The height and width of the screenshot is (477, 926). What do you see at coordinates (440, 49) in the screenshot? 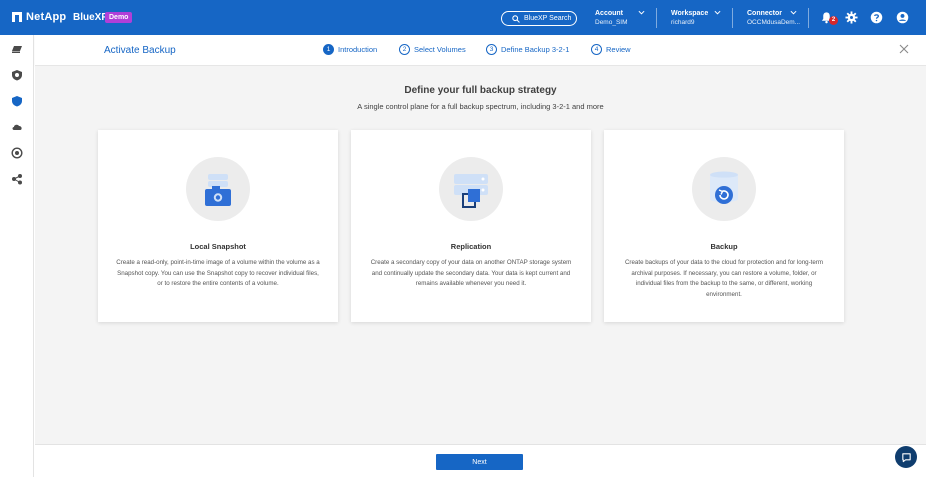
I see `step-label: Select Volumes` at bounding box center [440, 49].